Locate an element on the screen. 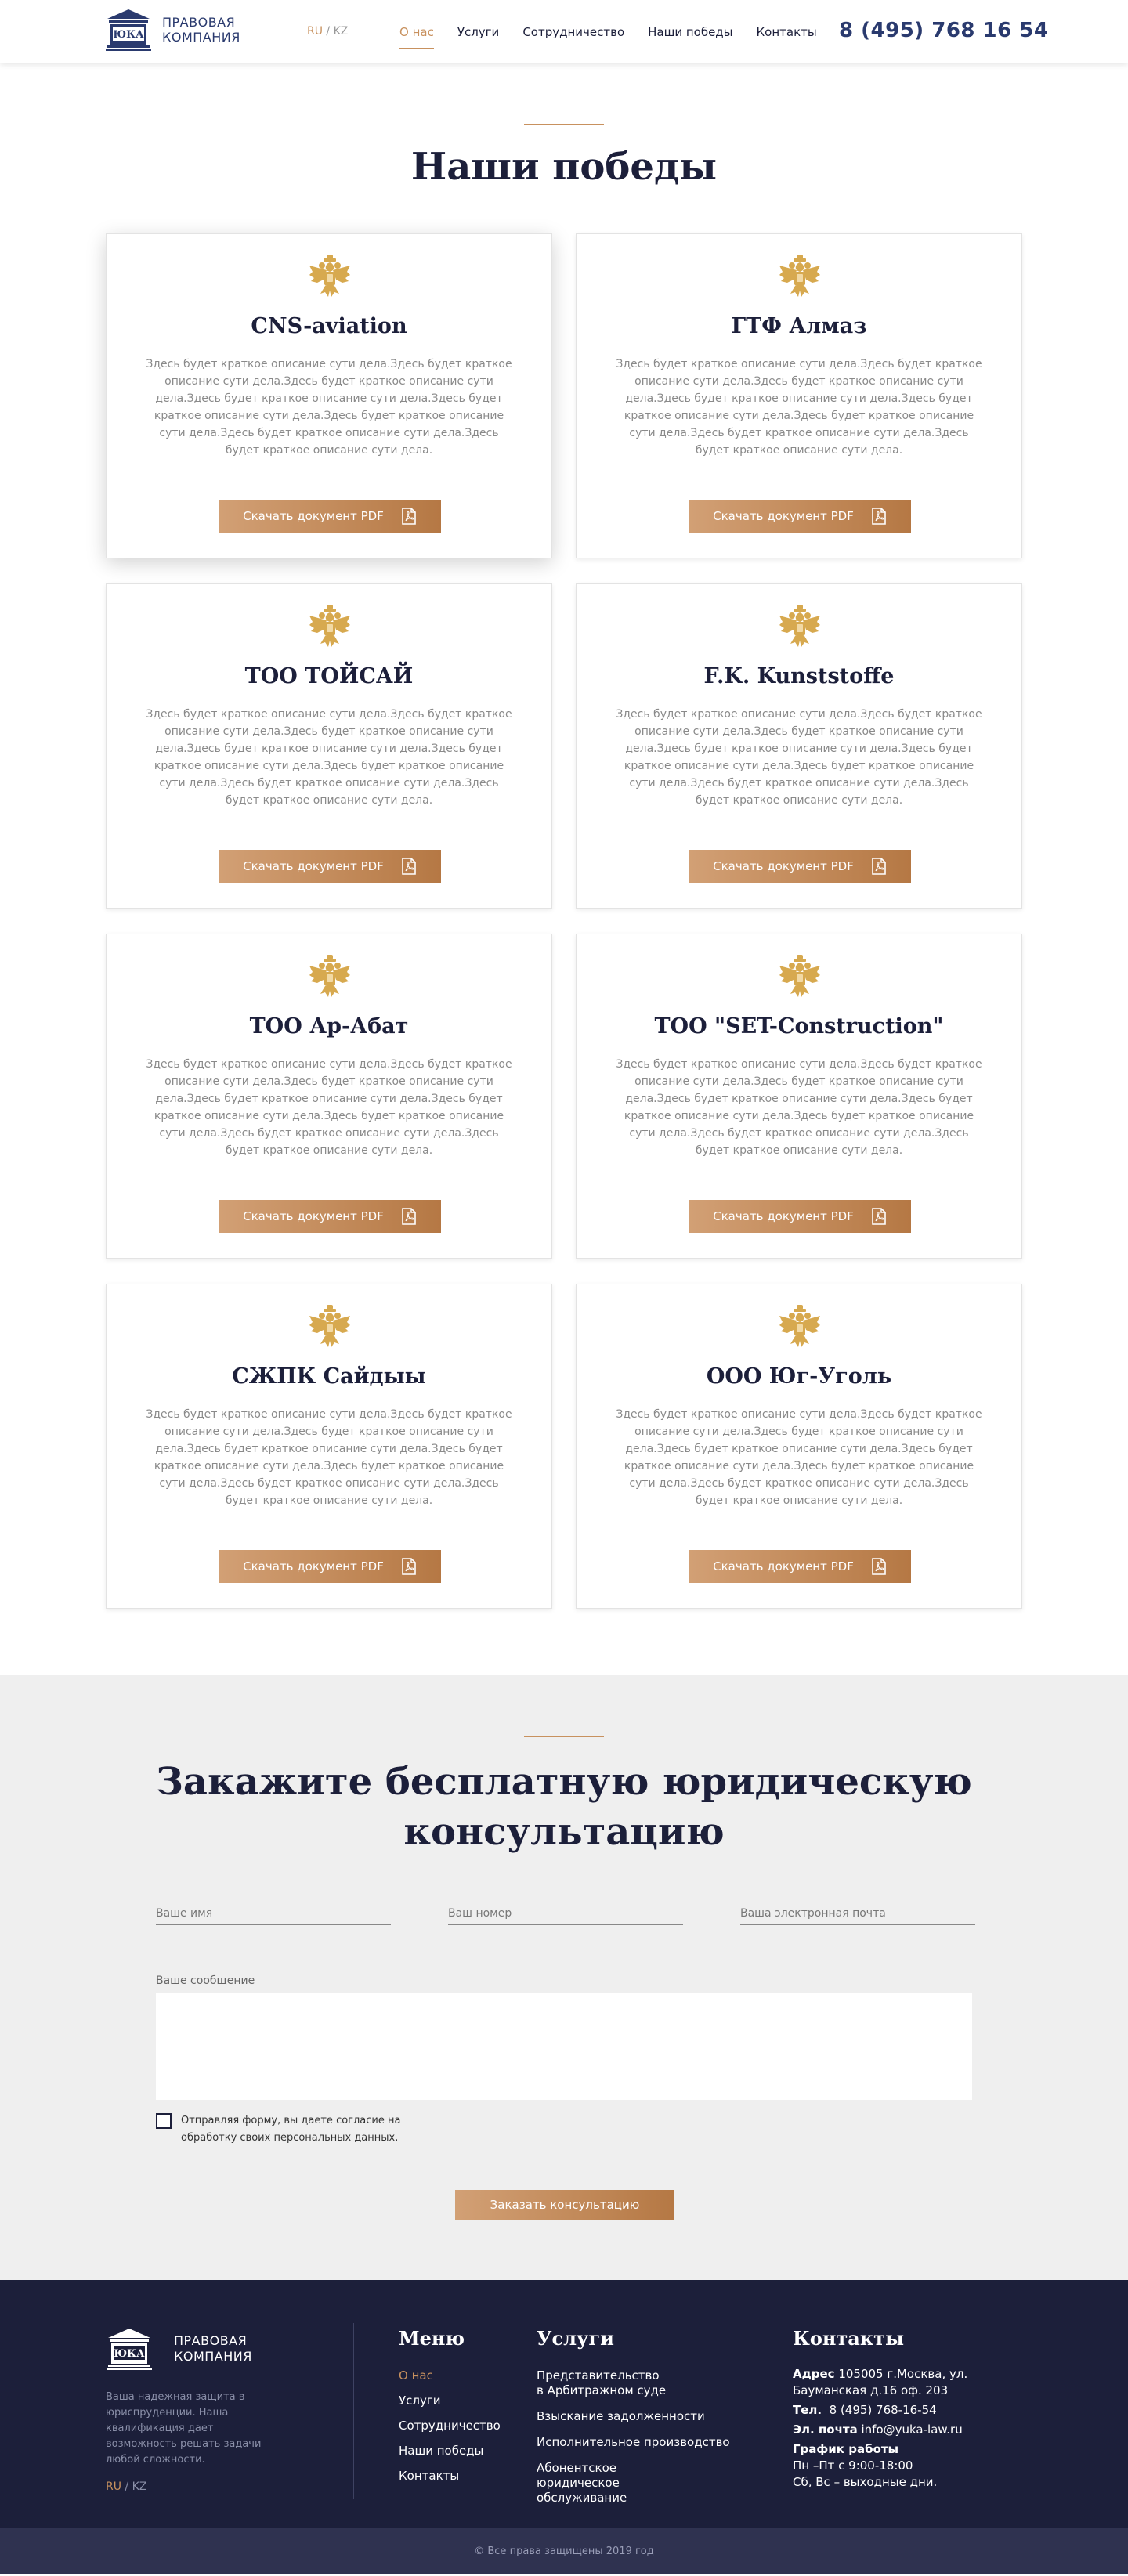 This screenshot has width=1128, height=2576. contact-address-label: Адрес is located at coordinates (814, 2374).